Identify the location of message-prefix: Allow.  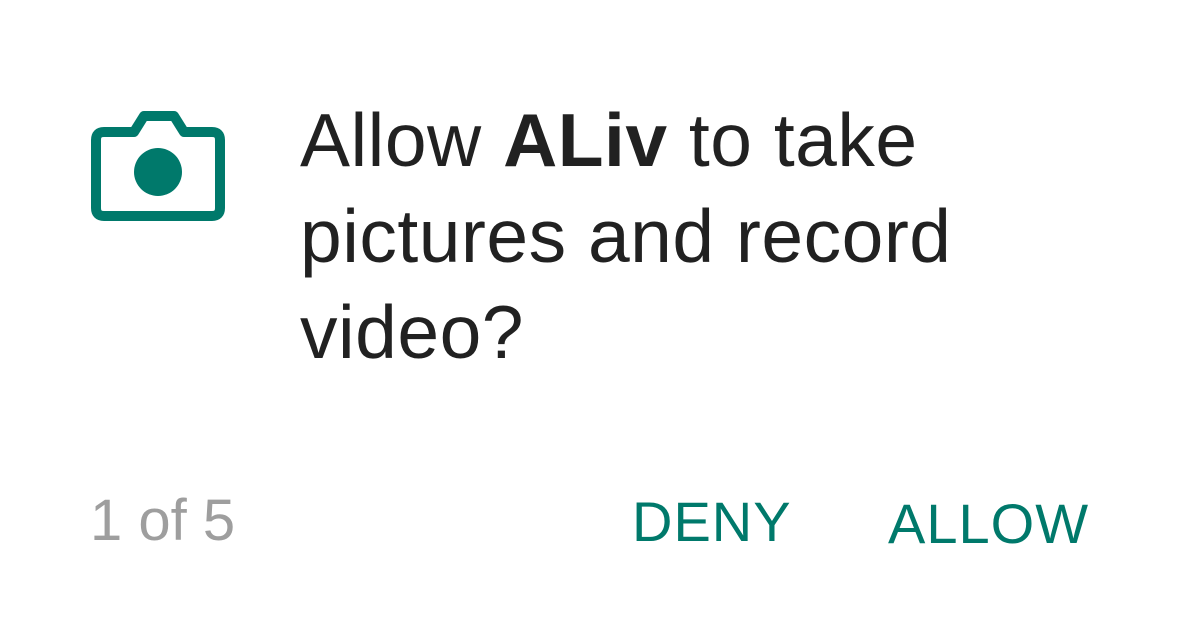
(402, 140).